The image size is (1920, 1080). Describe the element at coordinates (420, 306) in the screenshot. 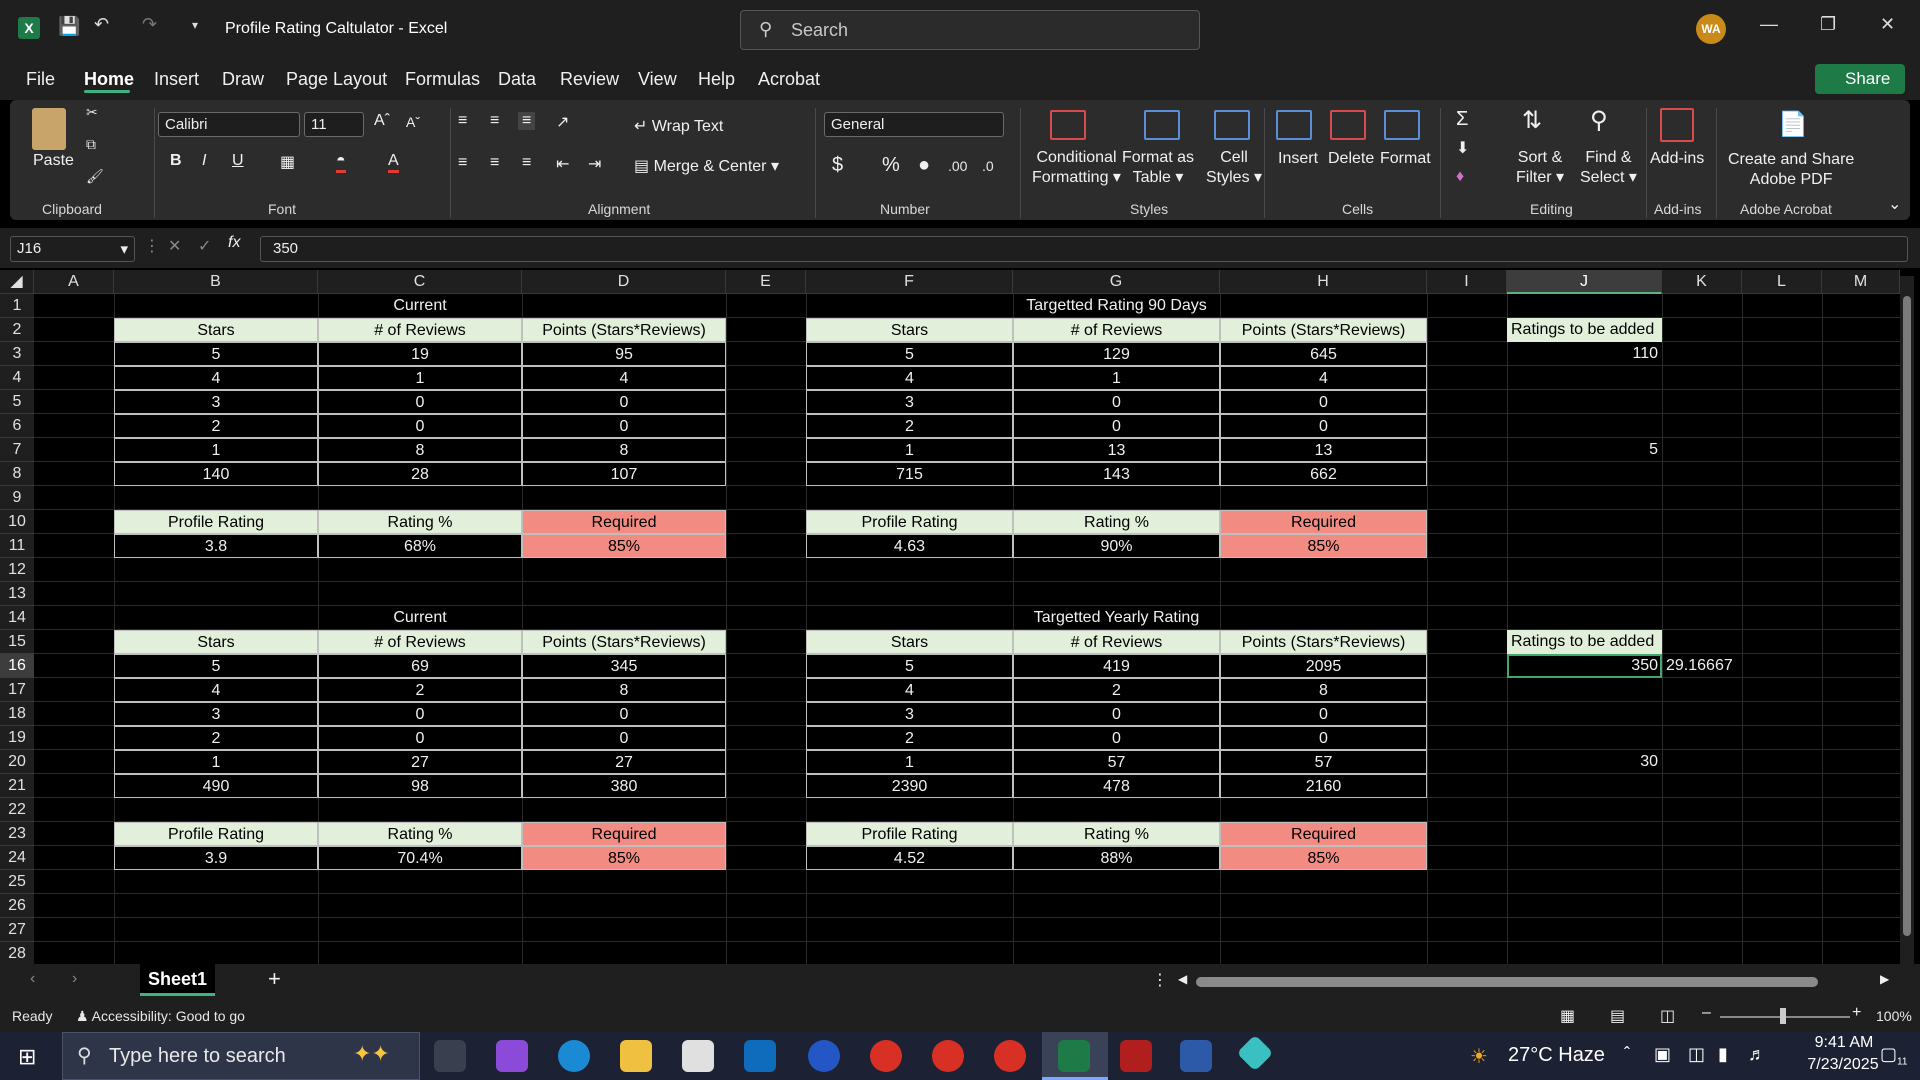

I see `table-title-t1: Current` at that location.